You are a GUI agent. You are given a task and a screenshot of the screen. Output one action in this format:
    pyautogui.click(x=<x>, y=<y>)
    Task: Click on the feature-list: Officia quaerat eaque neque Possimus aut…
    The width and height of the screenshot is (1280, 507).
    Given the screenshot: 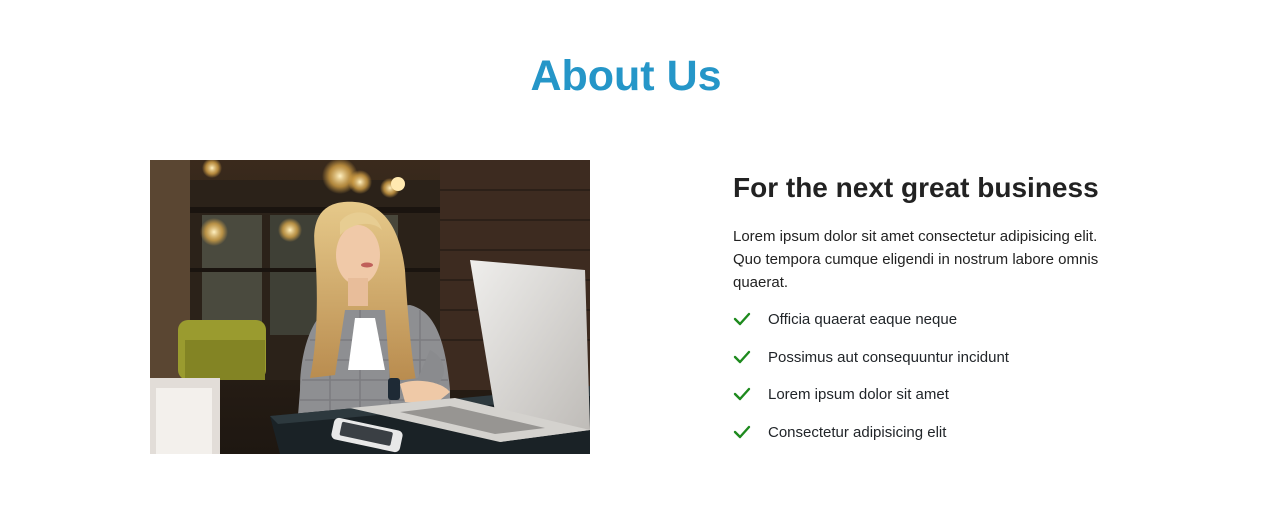 What is the action you would take?
    pyautogui.click(x=930, y=384)
    